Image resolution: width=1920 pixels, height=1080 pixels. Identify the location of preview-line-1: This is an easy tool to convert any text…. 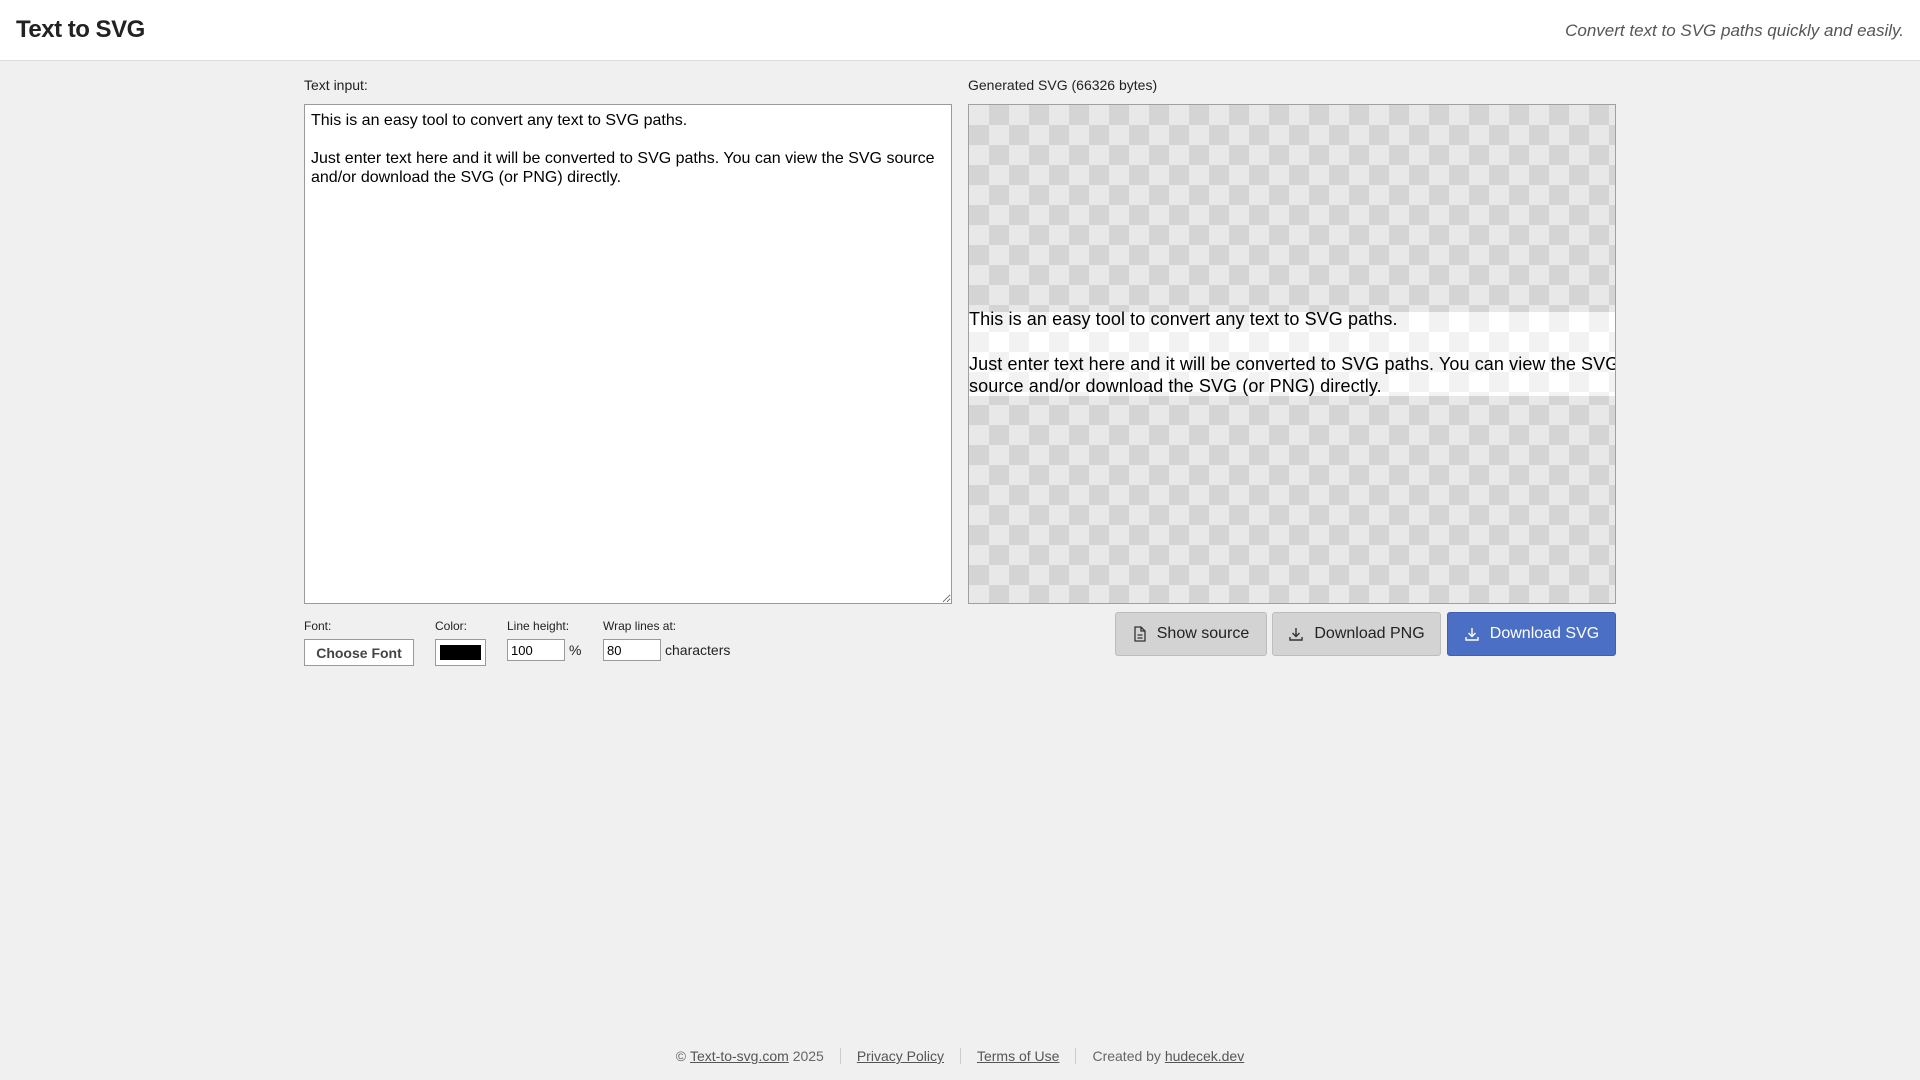
(1183, 319).